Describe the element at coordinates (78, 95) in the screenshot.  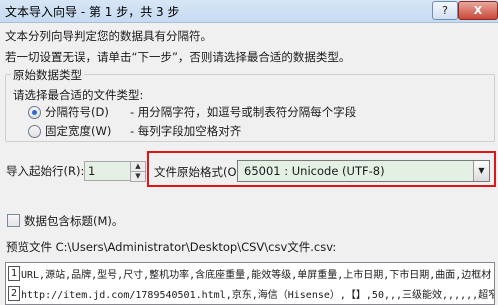
I see `file-type-prompt: 请选择最合适的文件类型:` at that location.